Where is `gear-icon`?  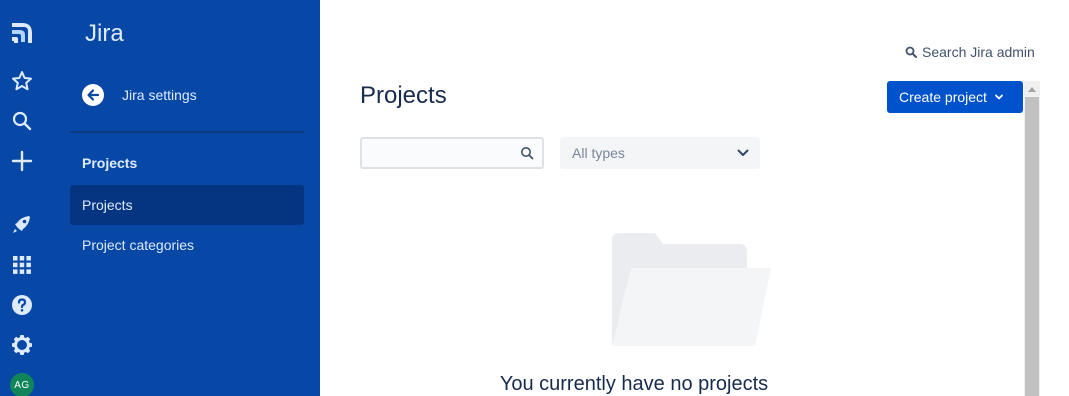
gear-icon is located at coordinates (22, 345).